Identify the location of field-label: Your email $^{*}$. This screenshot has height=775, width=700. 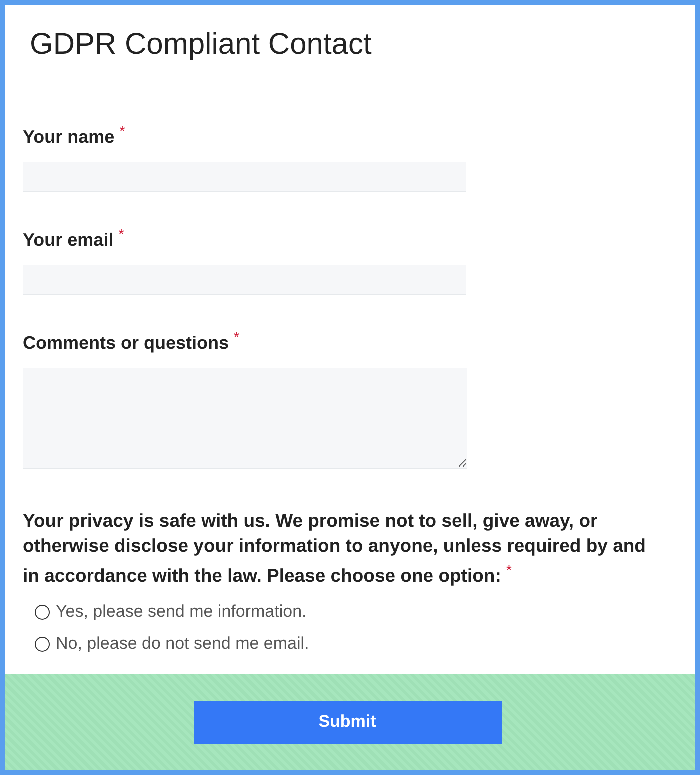
(73, 240).